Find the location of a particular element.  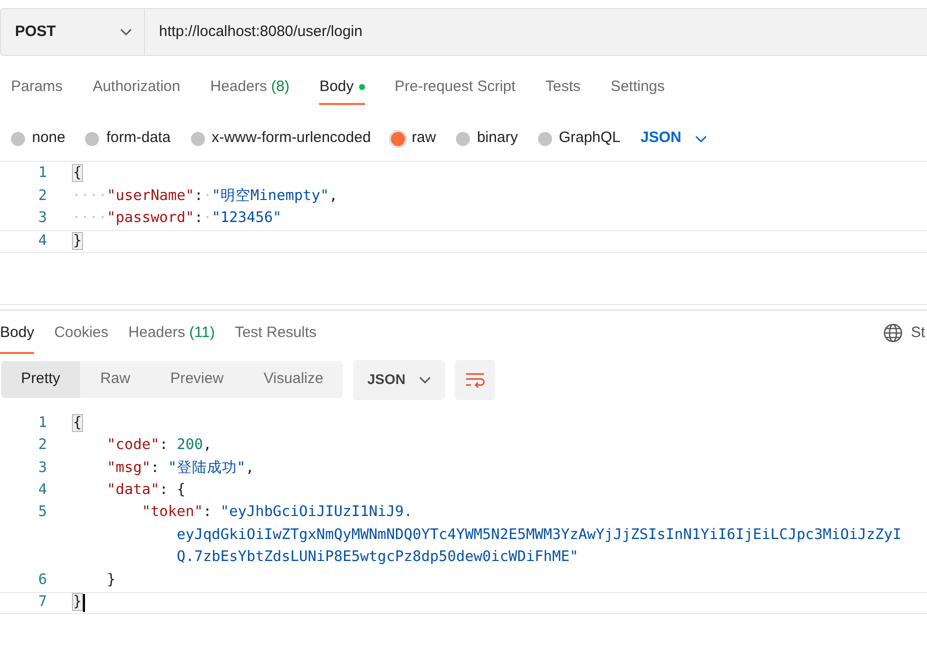

code-line: eyJqdGkiOiIwZTgxNmQyMWNmNDQ0YTc4YWM5N2E5MWM3YzAwYjJjZSIsInN1YiI6IjEiLCJpc3MiOiJzZyI is located at coordinates (539, 535).